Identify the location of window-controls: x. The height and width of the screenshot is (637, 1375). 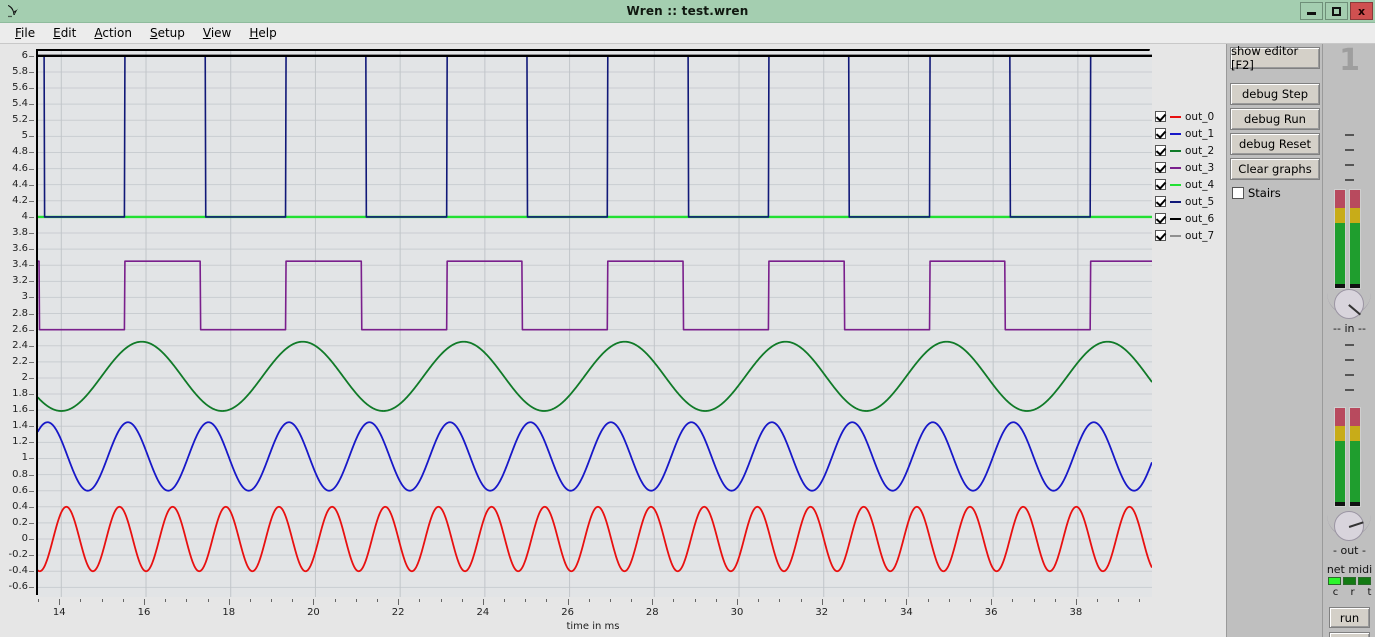
(1336, 11).